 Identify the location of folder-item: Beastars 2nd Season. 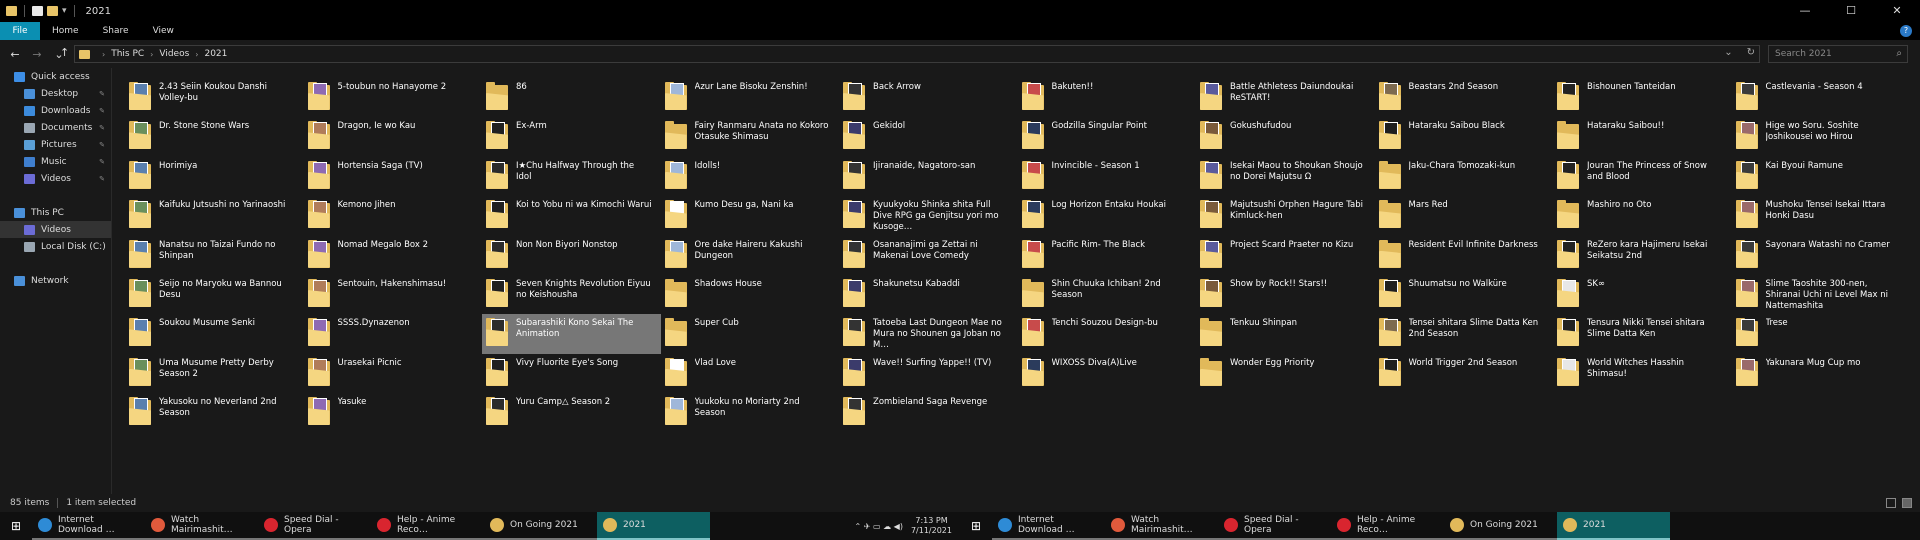
(1464, 97).